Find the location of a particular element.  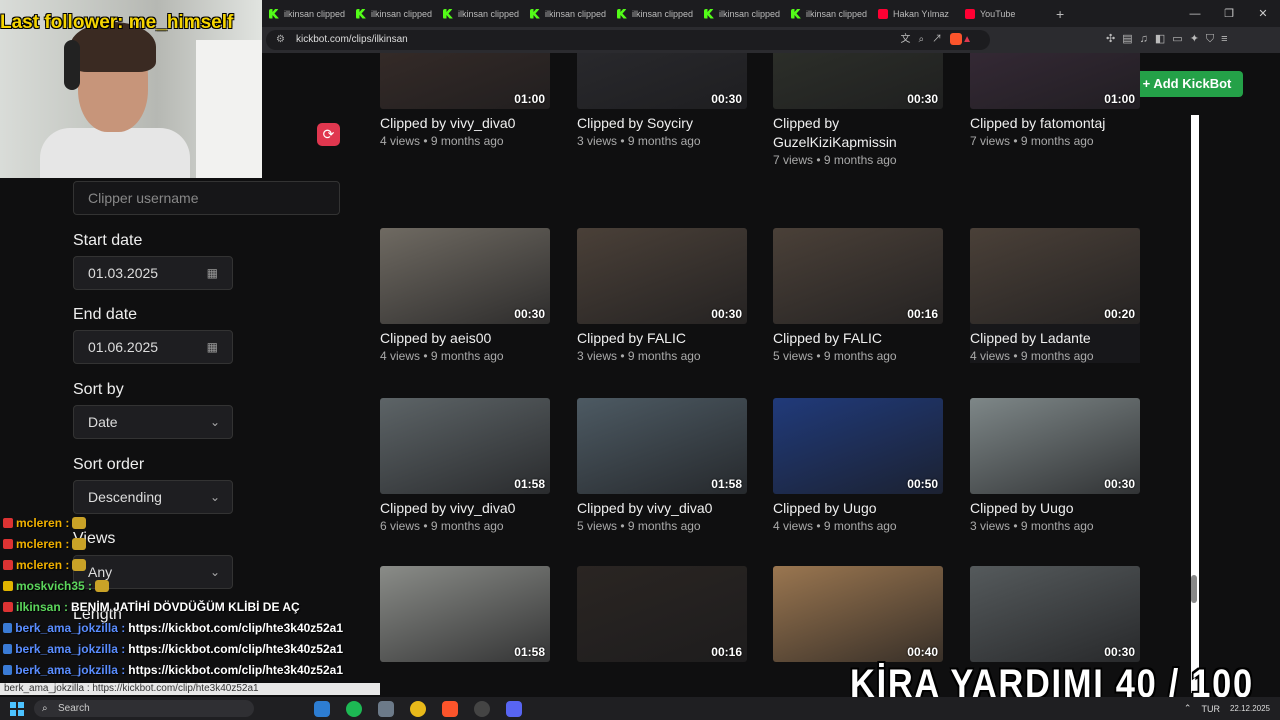

sort-by-select: Date ⌄ is located at coordinates (153, 422).